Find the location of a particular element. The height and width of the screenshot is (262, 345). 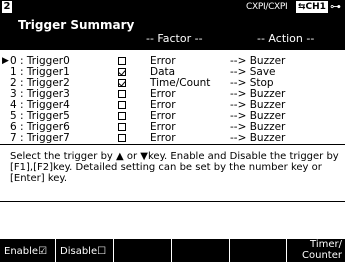

trigger-name: 7 : Trigger7 is located at coordinates (40, 138).